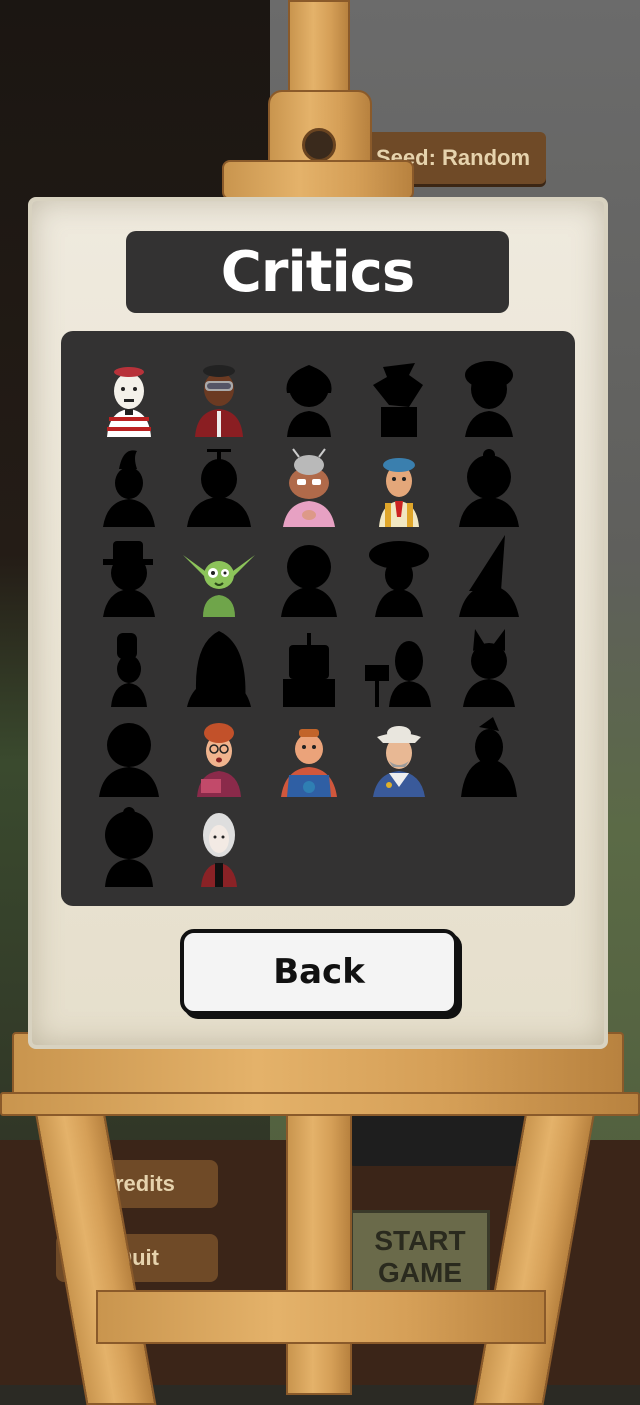 The image size is (640, 1405). I want to click on critic-portrait-bob-hair-locked, so click(309, 396).